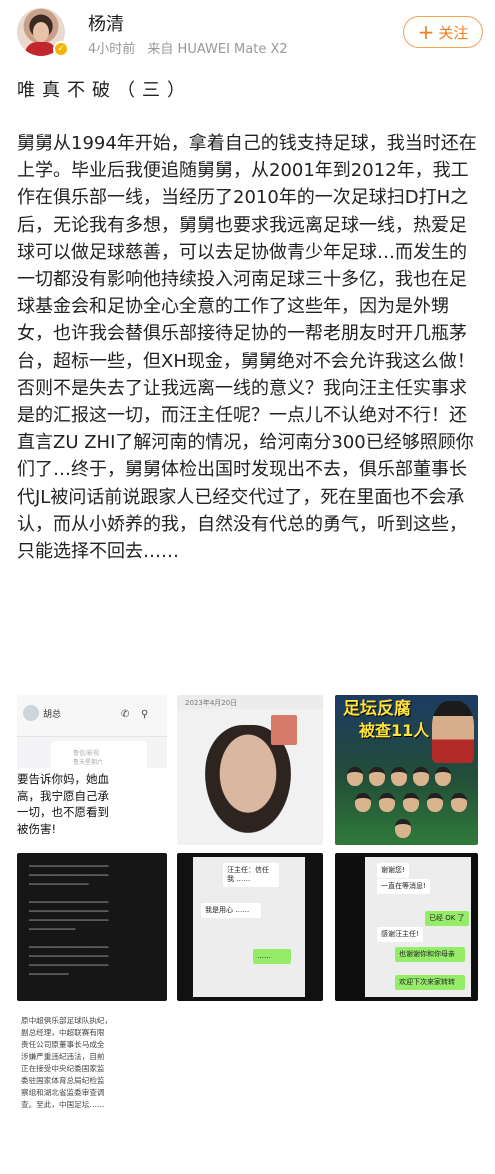 This screenshot has height=1174, width=495. What do you see at coordinates (52, 715) in the screenshot?
I see `chat-contact-name: 胡总` at bounding box center [52, 715].